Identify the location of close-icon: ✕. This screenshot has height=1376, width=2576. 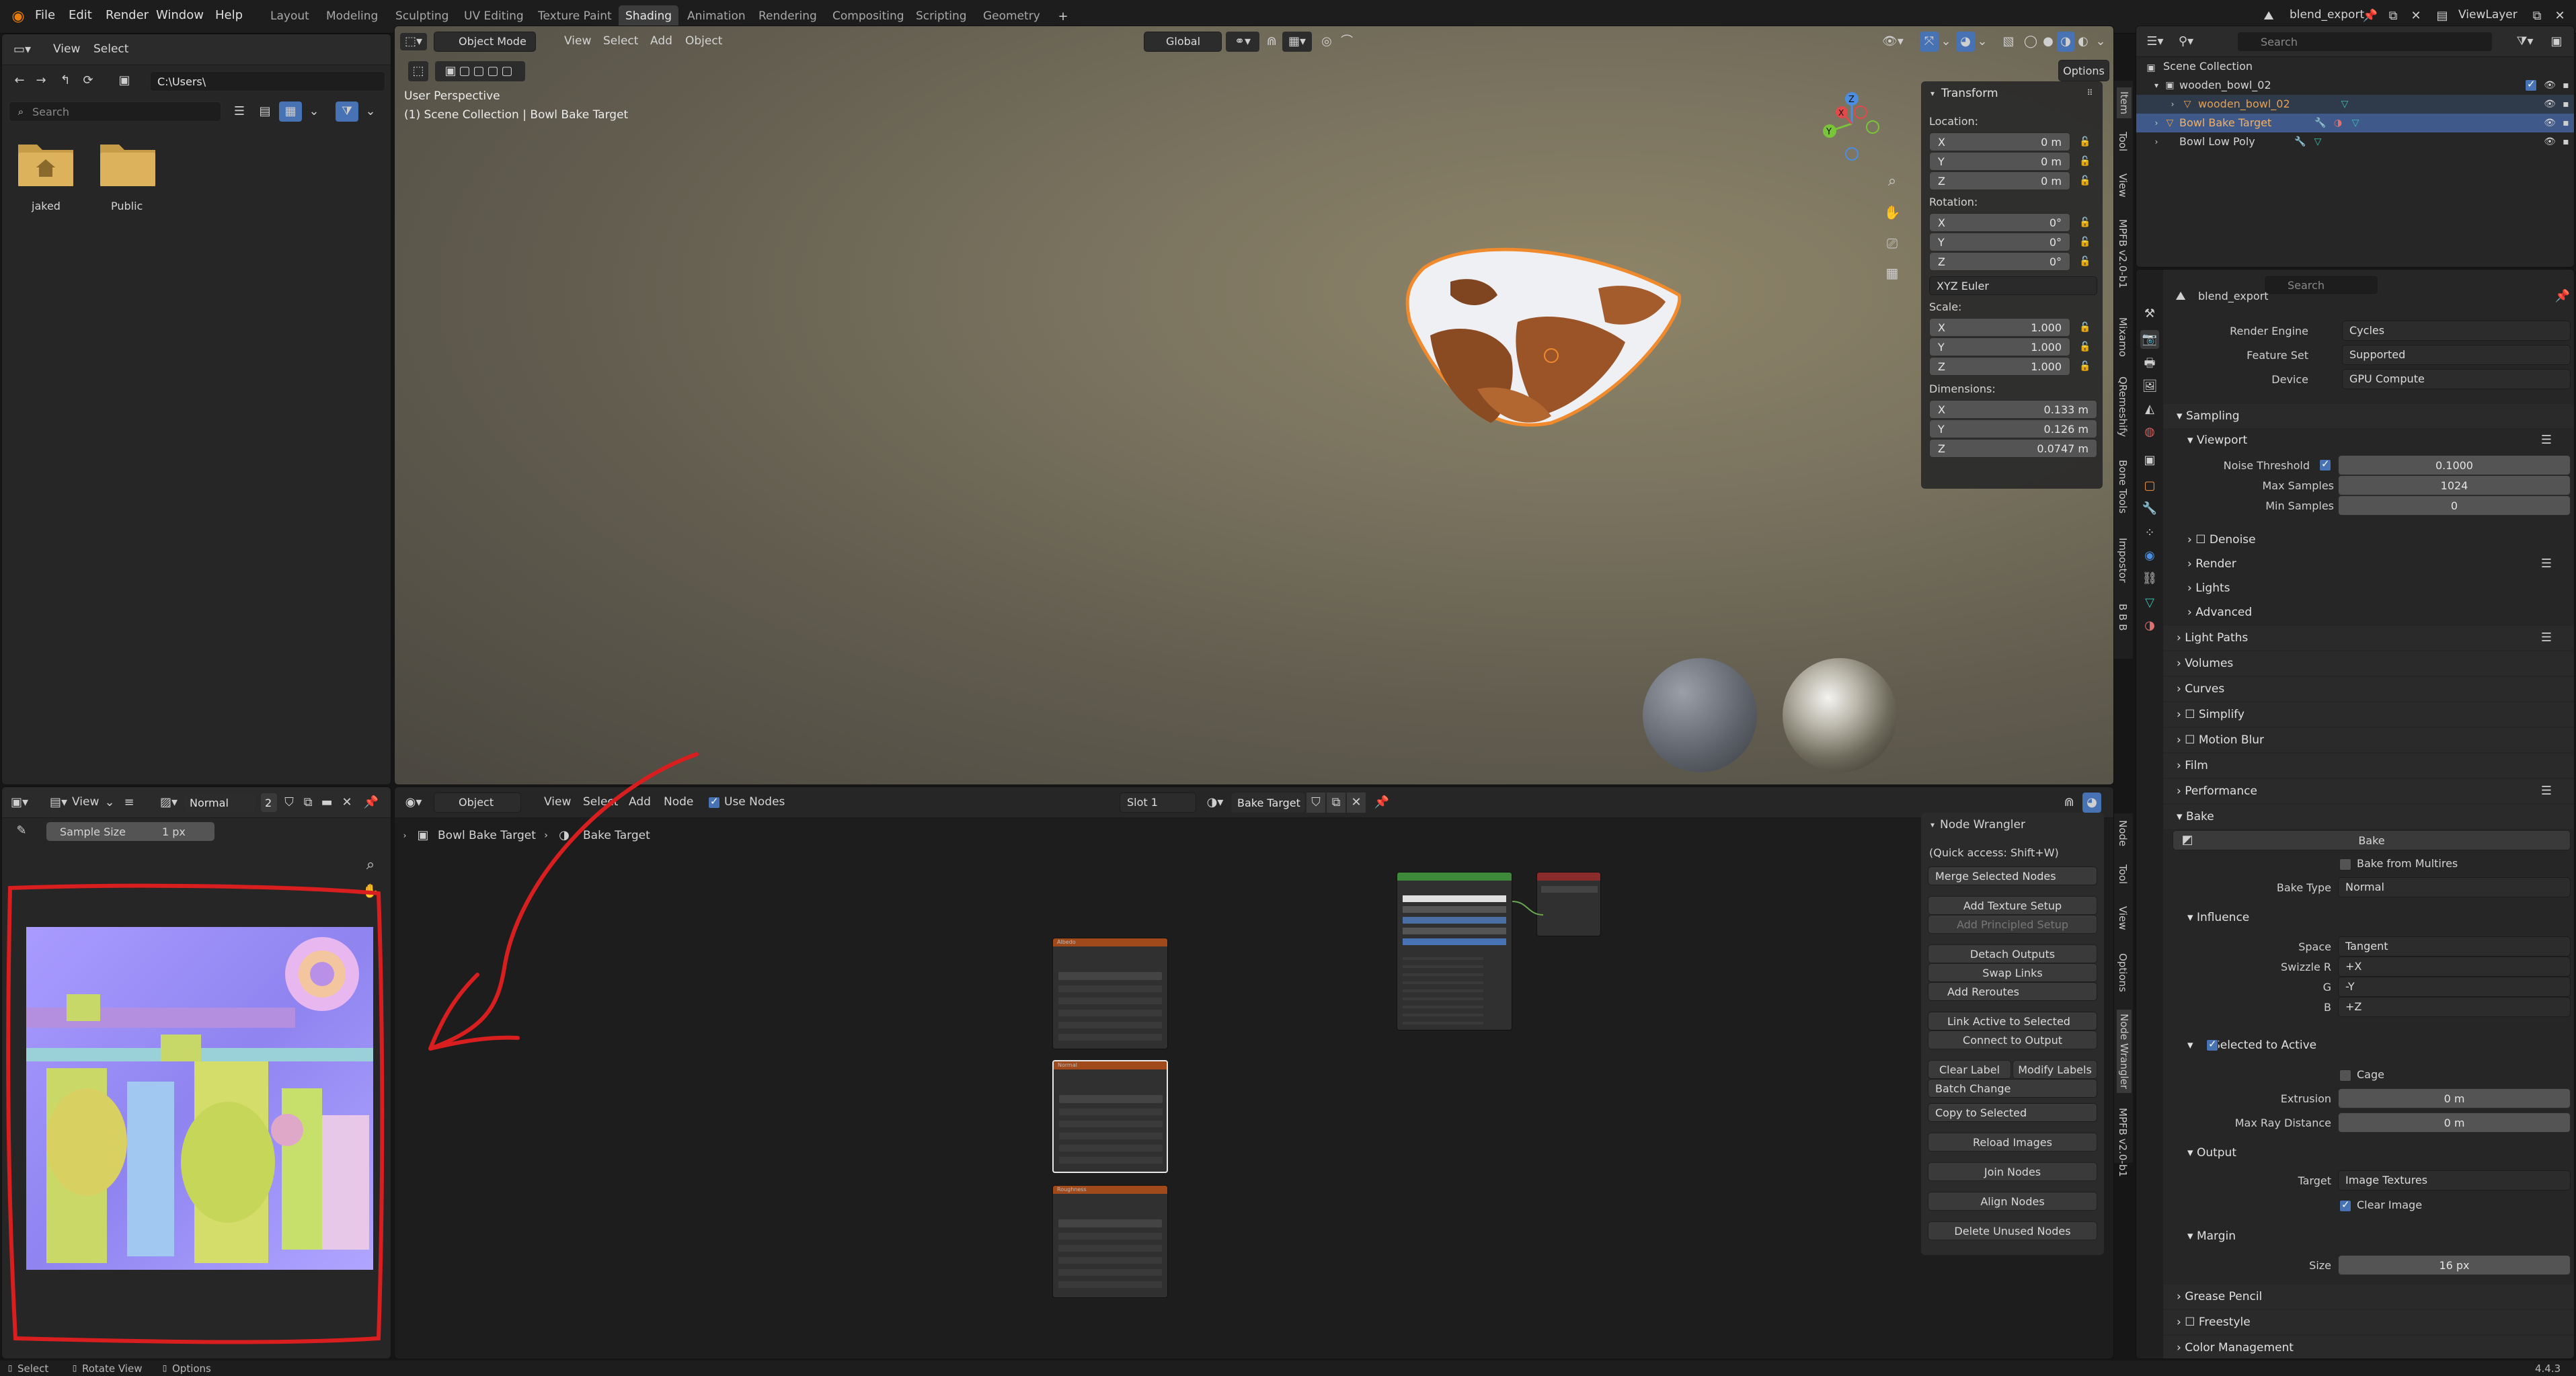
(2416, 16).